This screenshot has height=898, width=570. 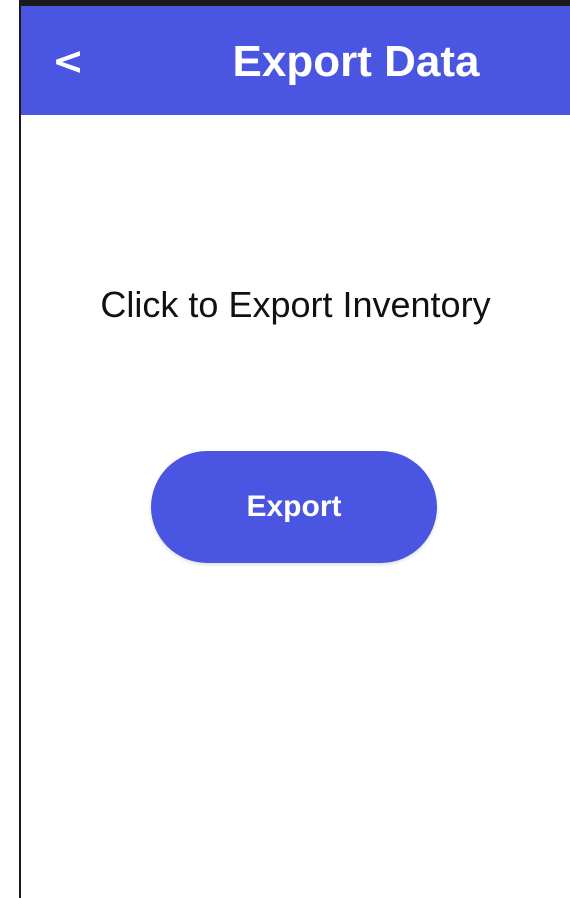 What do you see at coordinates (68, 61) in the screenshot?
I see `back-button: <` at bounding box center [68, 61].